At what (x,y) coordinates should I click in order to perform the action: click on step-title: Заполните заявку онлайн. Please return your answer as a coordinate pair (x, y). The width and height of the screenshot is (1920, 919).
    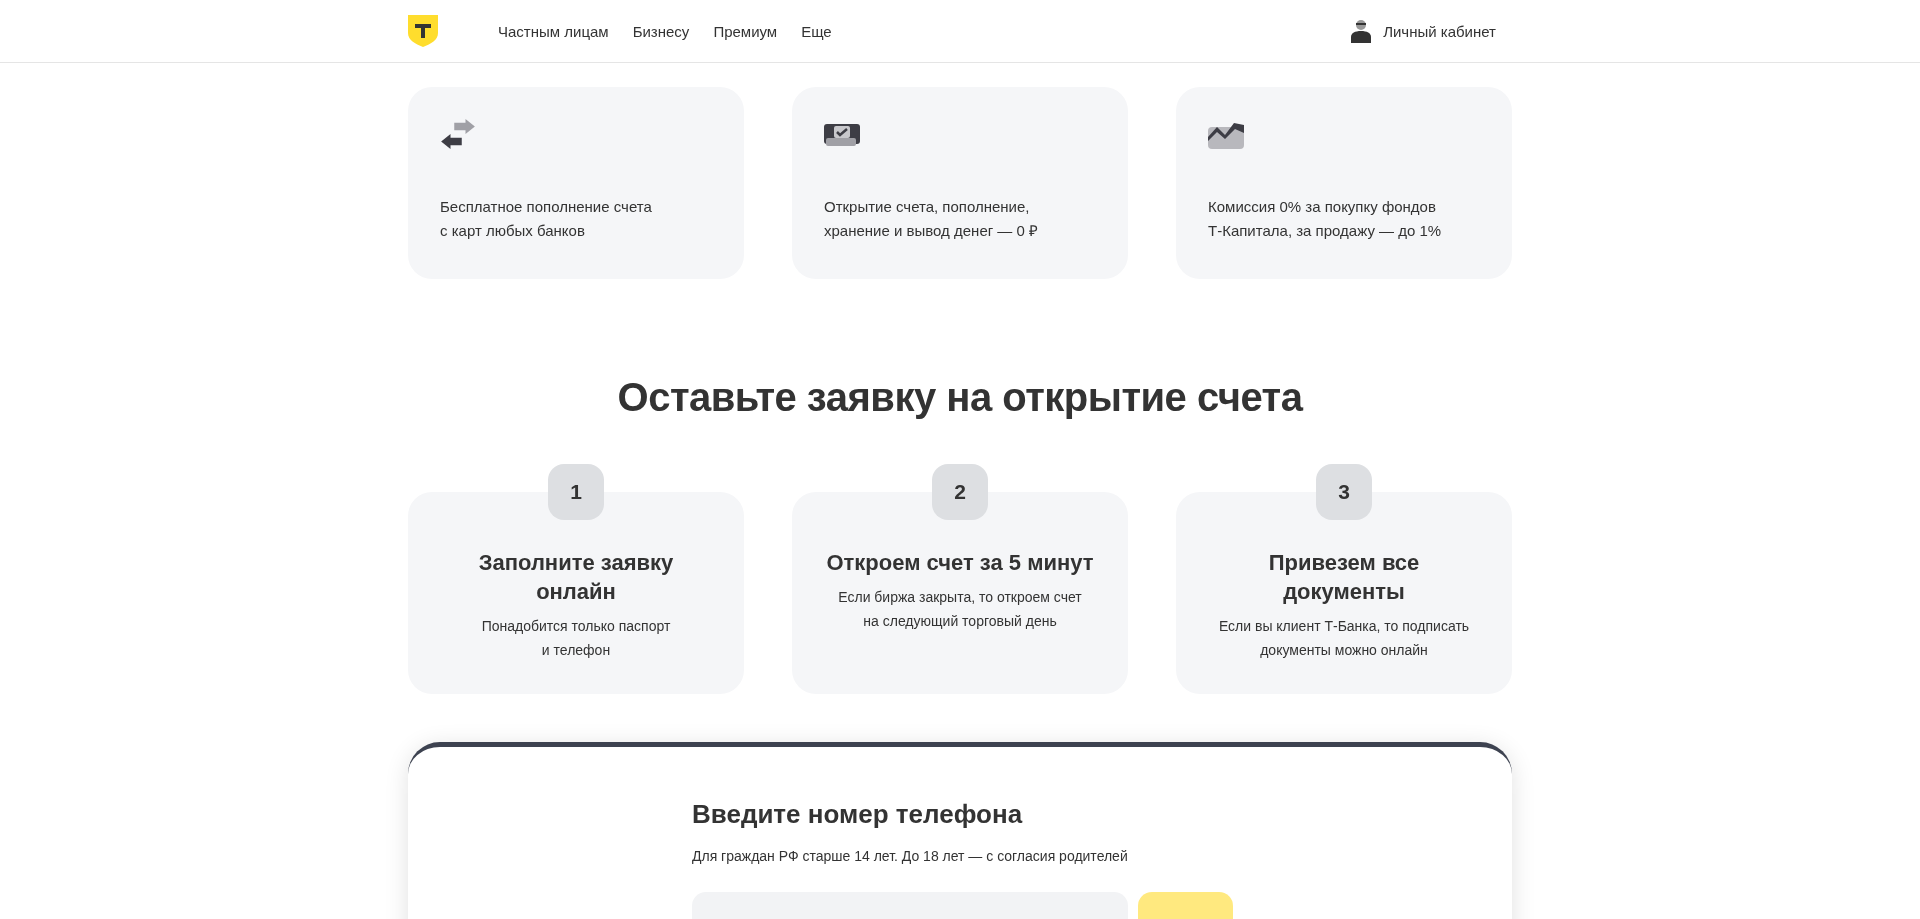
    Looking at the image, I should click on (576, 577).